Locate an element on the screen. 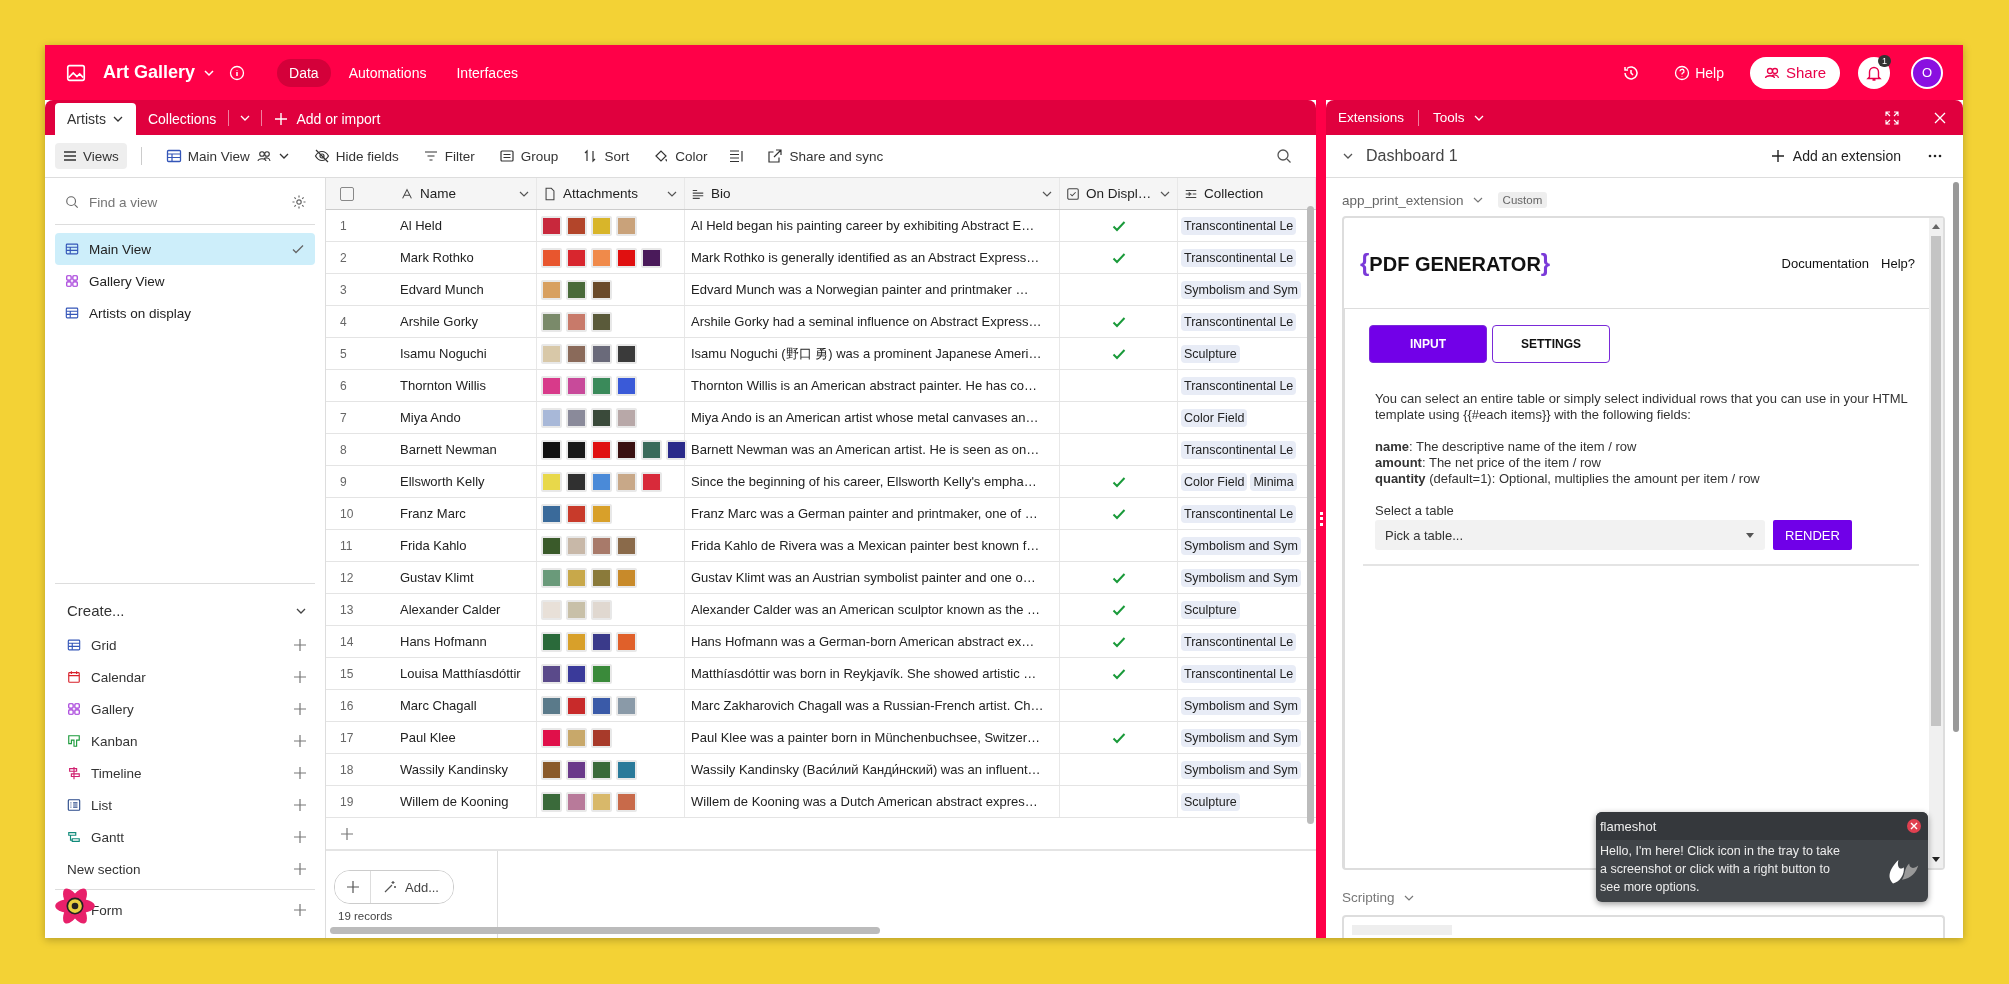 The image size is (2009, 984). scroll-up-icon is located at coordinates (1936, 227).